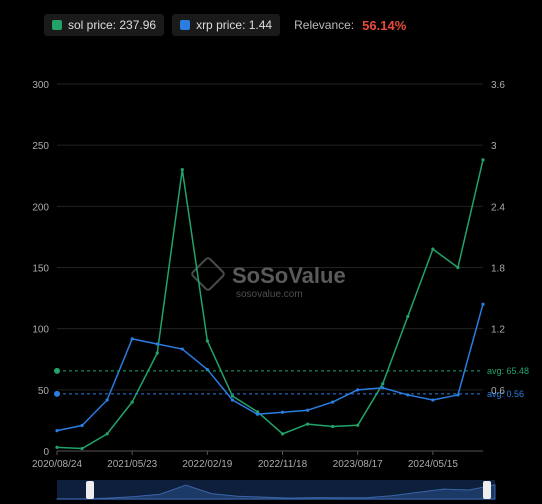  Describe the element at coordinates (494, 146) in the screenshot. I see `y-right-tick-label: 3` at that location.